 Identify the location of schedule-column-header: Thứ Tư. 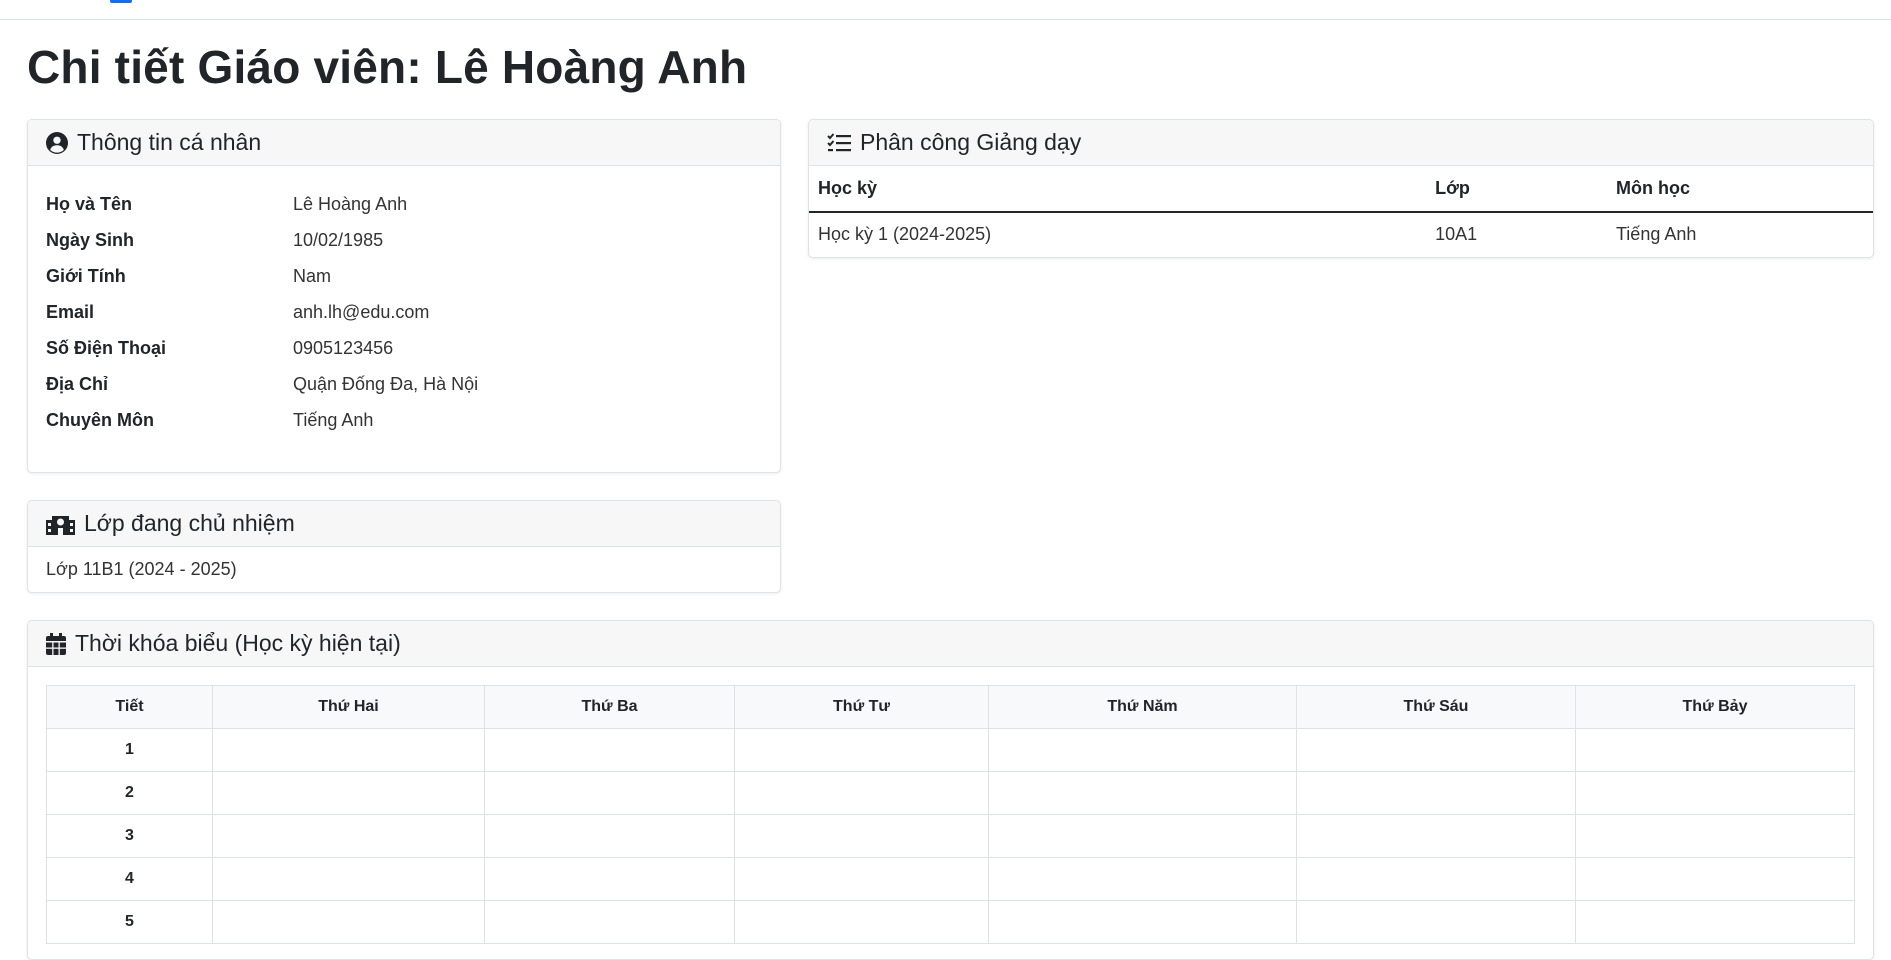
(861, 707).